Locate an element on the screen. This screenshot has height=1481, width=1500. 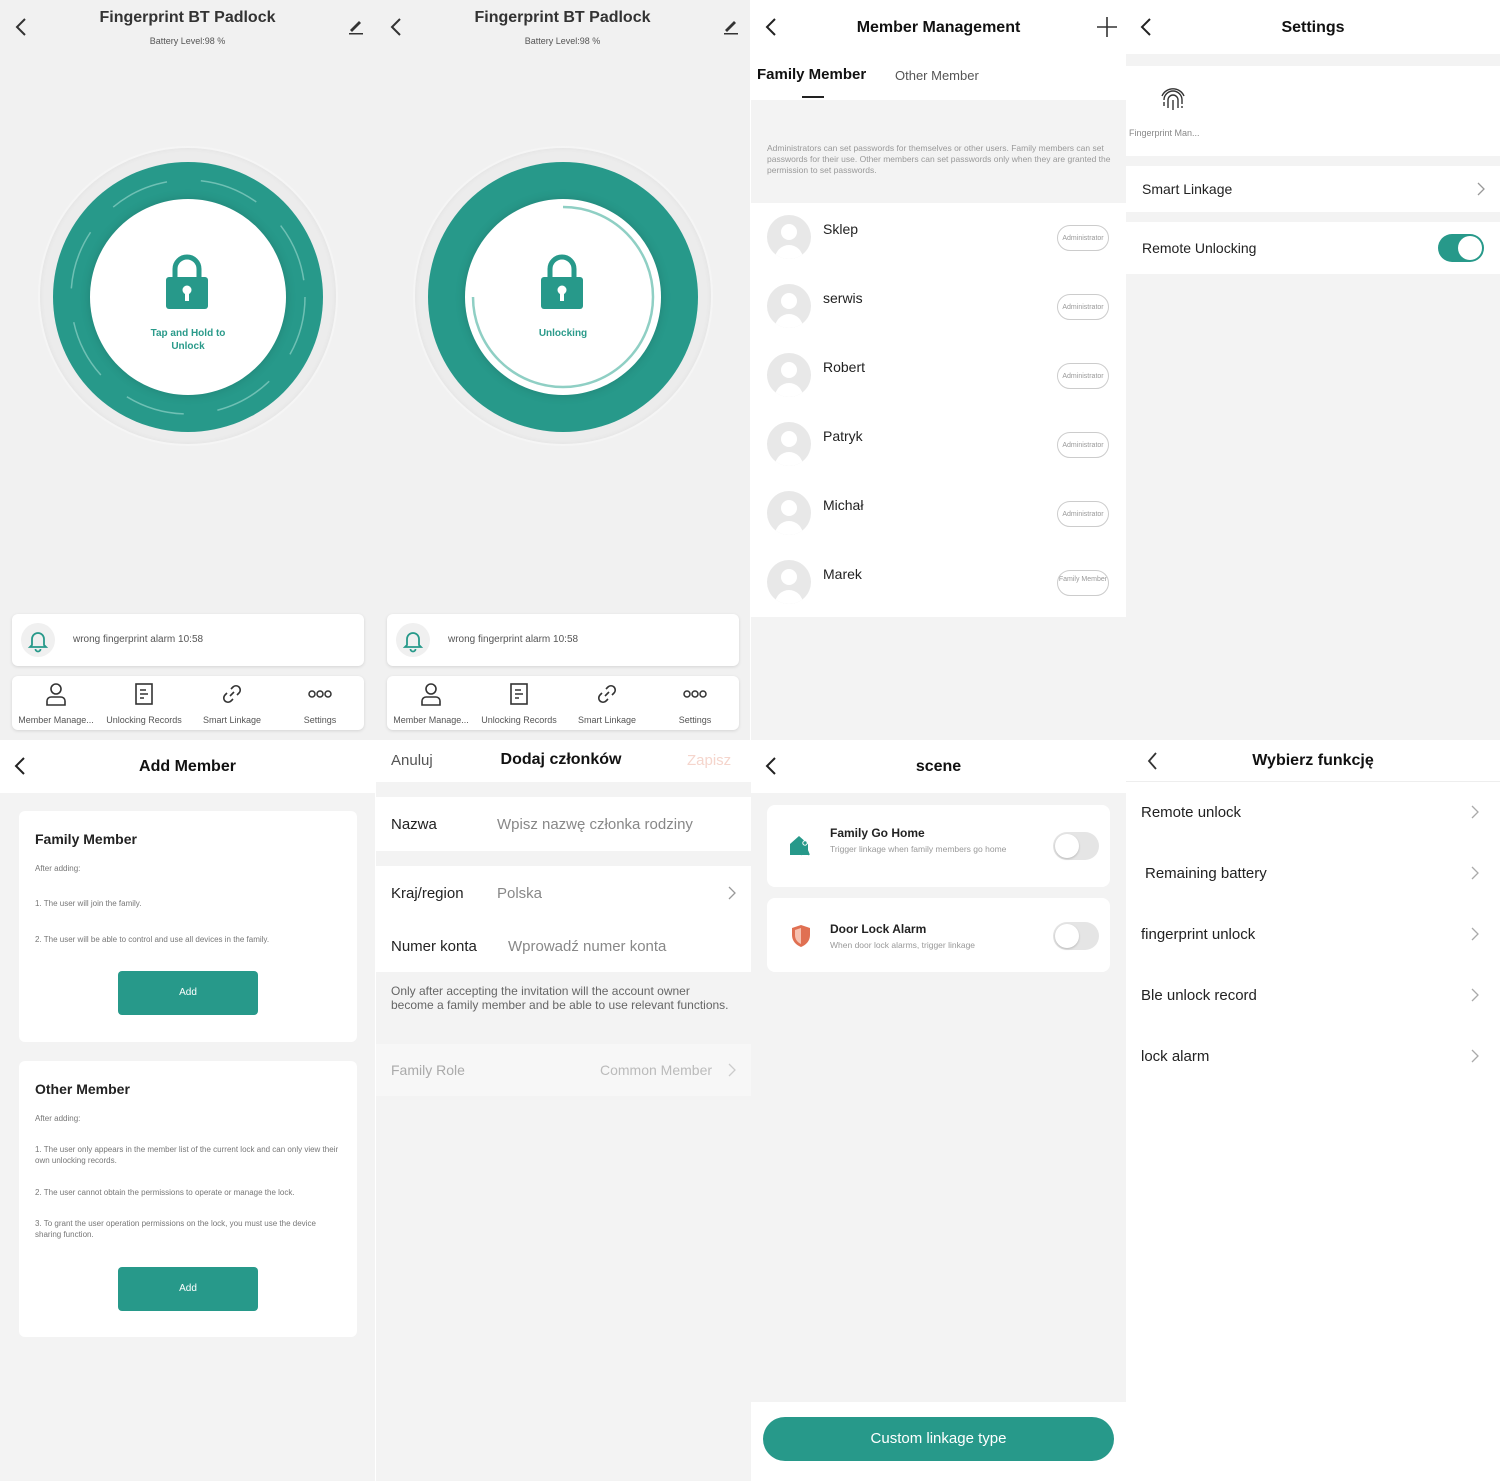
door-lock-alarm-toggle is located at coordinates (1076, 936).